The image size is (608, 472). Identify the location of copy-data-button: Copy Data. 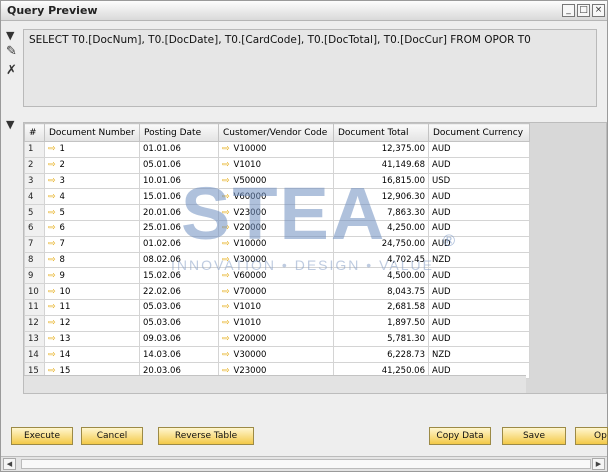
(460, 436).